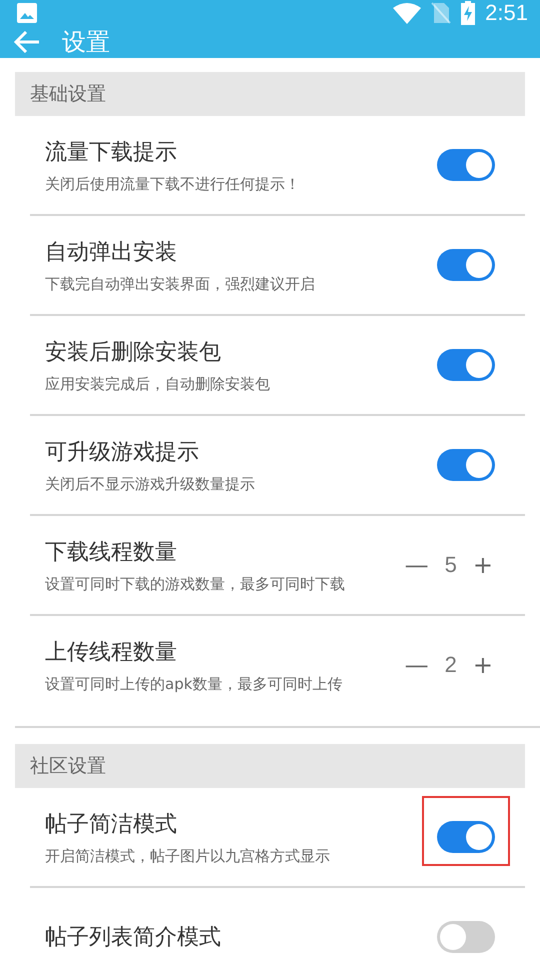 This screenshot has width=540, height=960. Describe the element at coordinates (158, 384) in the screenshot. I see `setting-description: 应用安装完成后，自动删除安装包` at that location.